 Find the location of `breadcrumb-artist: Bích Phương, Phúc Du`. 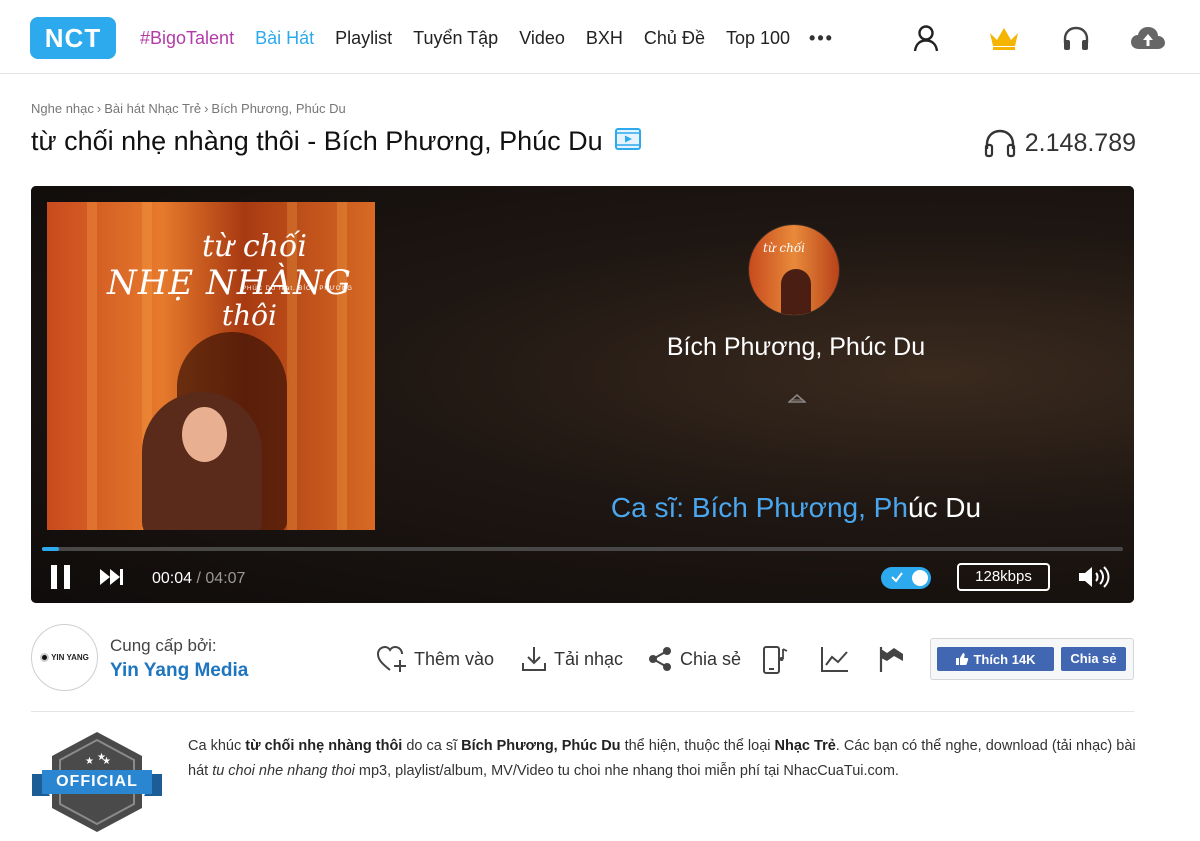

breadcrumb-artist: Bích Phương, Phúc Du is located at coordinates (278, 108).